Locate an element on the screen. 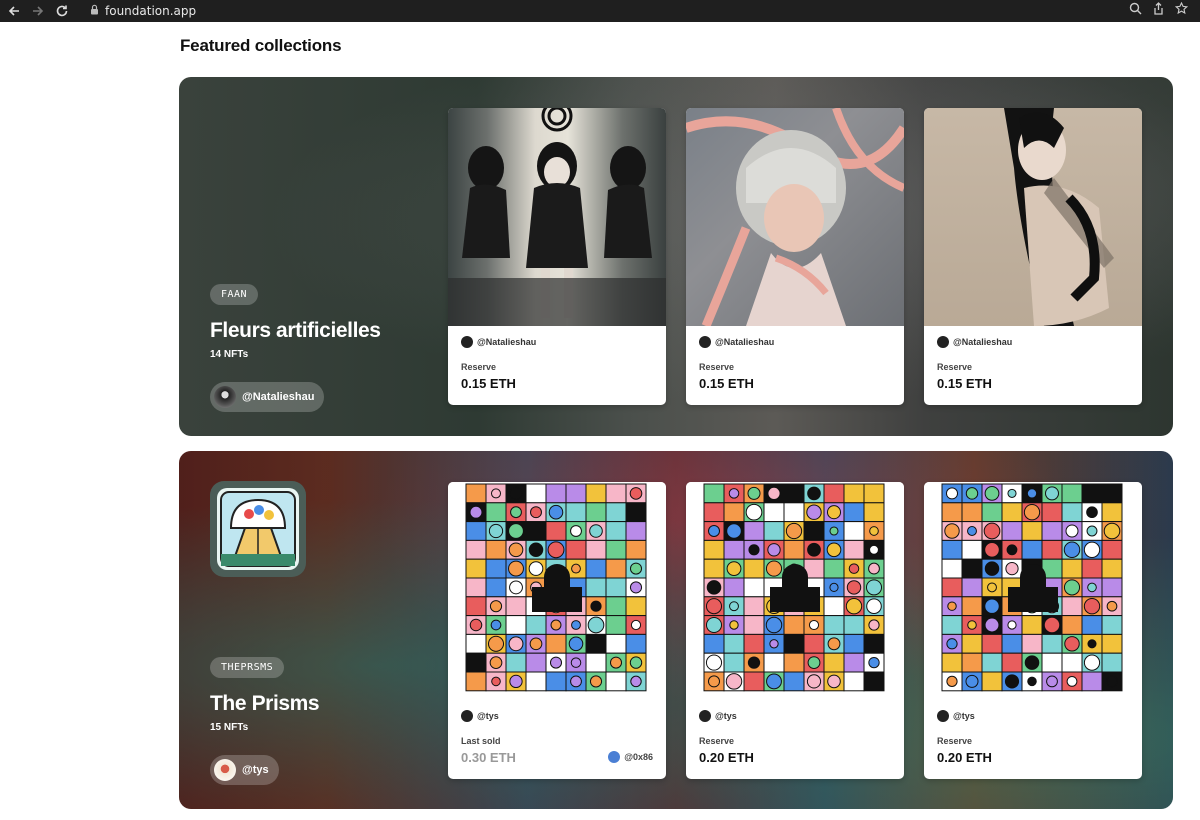  zoom-icon is located at coordinates (1135, 11).